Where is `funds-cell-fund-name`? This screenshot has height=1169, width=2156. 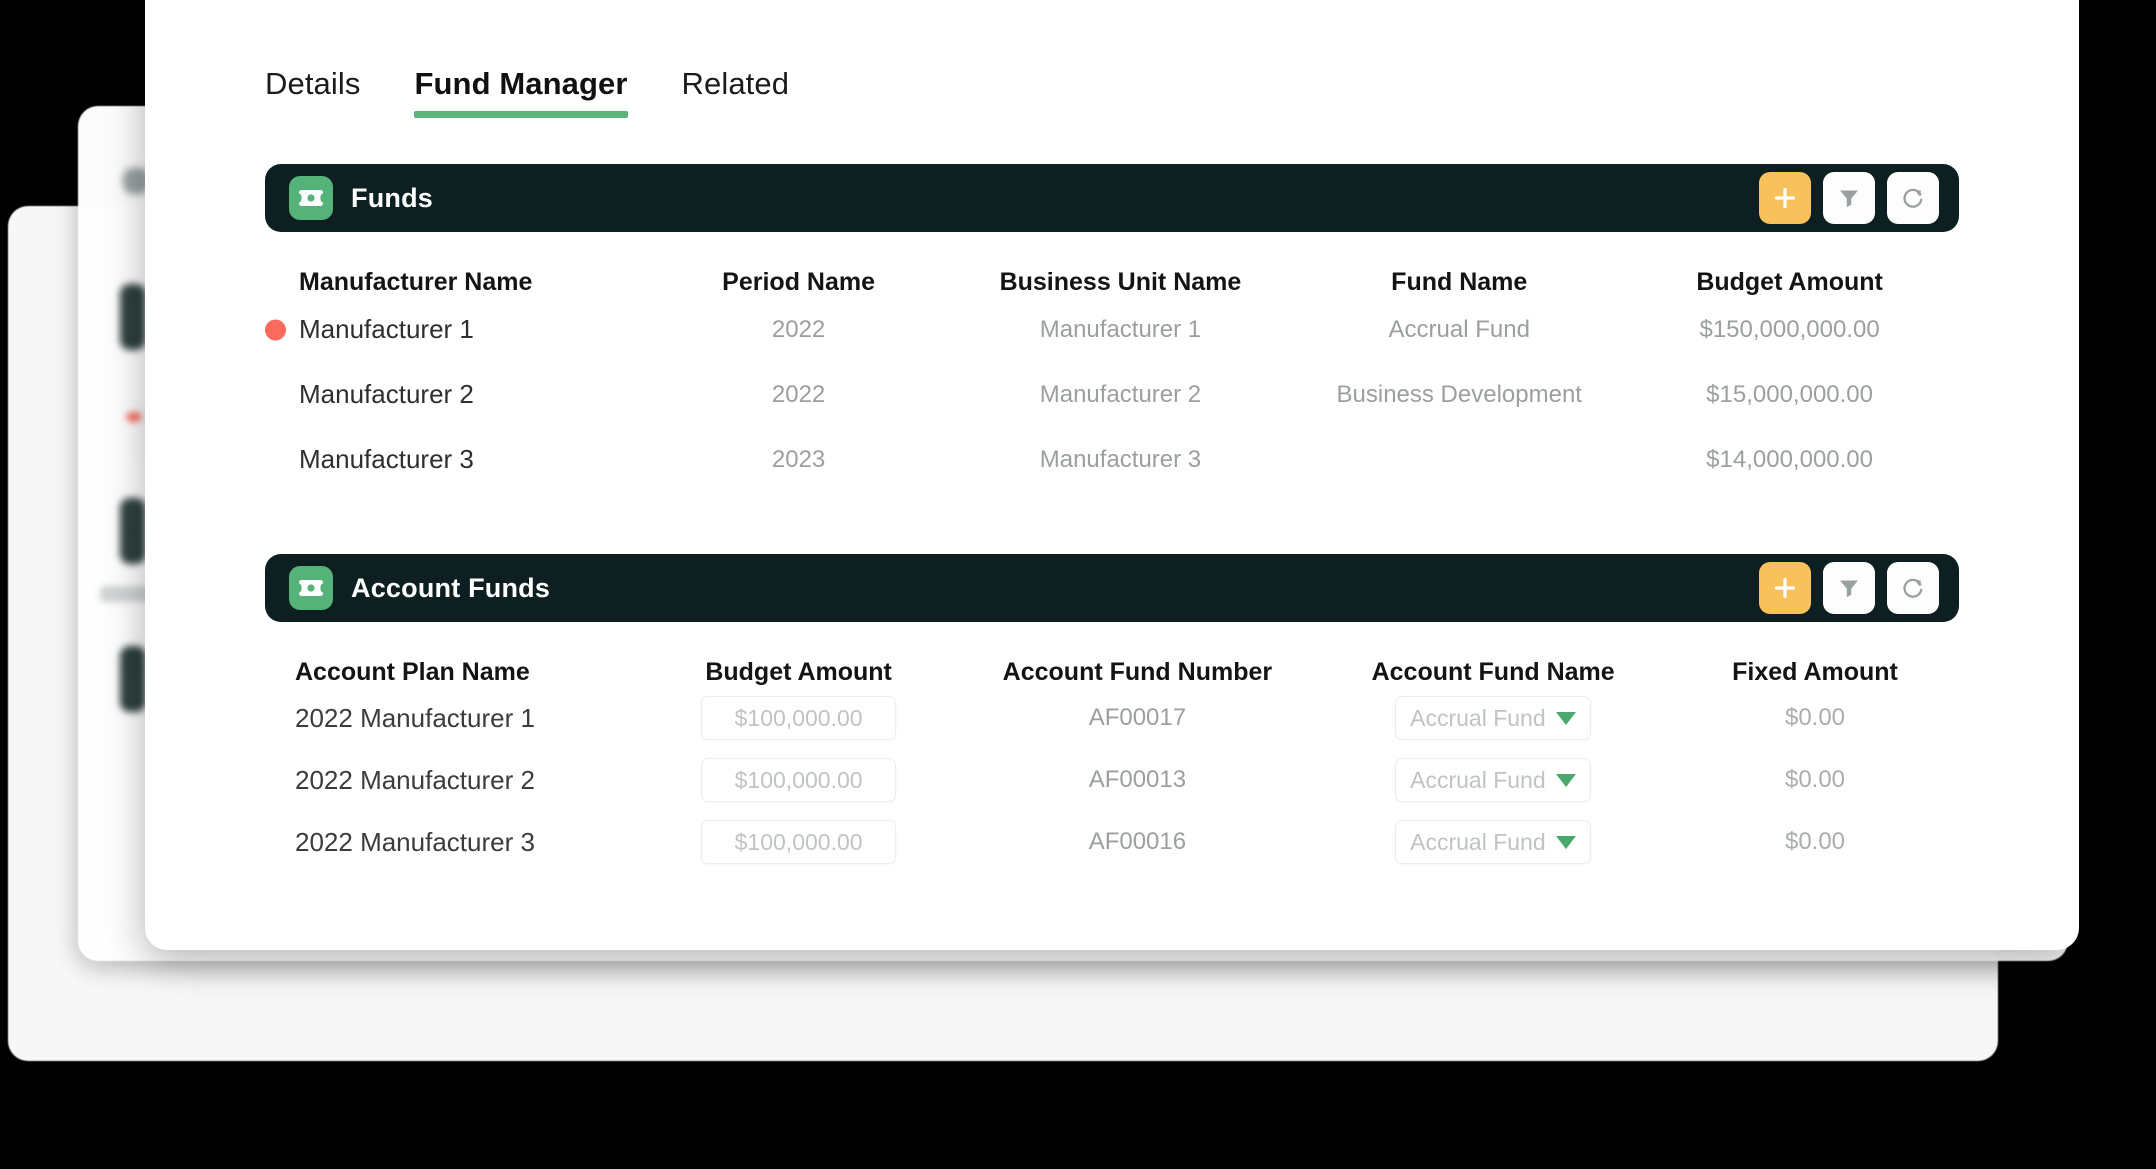
funds-cell-fund-name is located at coordinates (1459, 459).